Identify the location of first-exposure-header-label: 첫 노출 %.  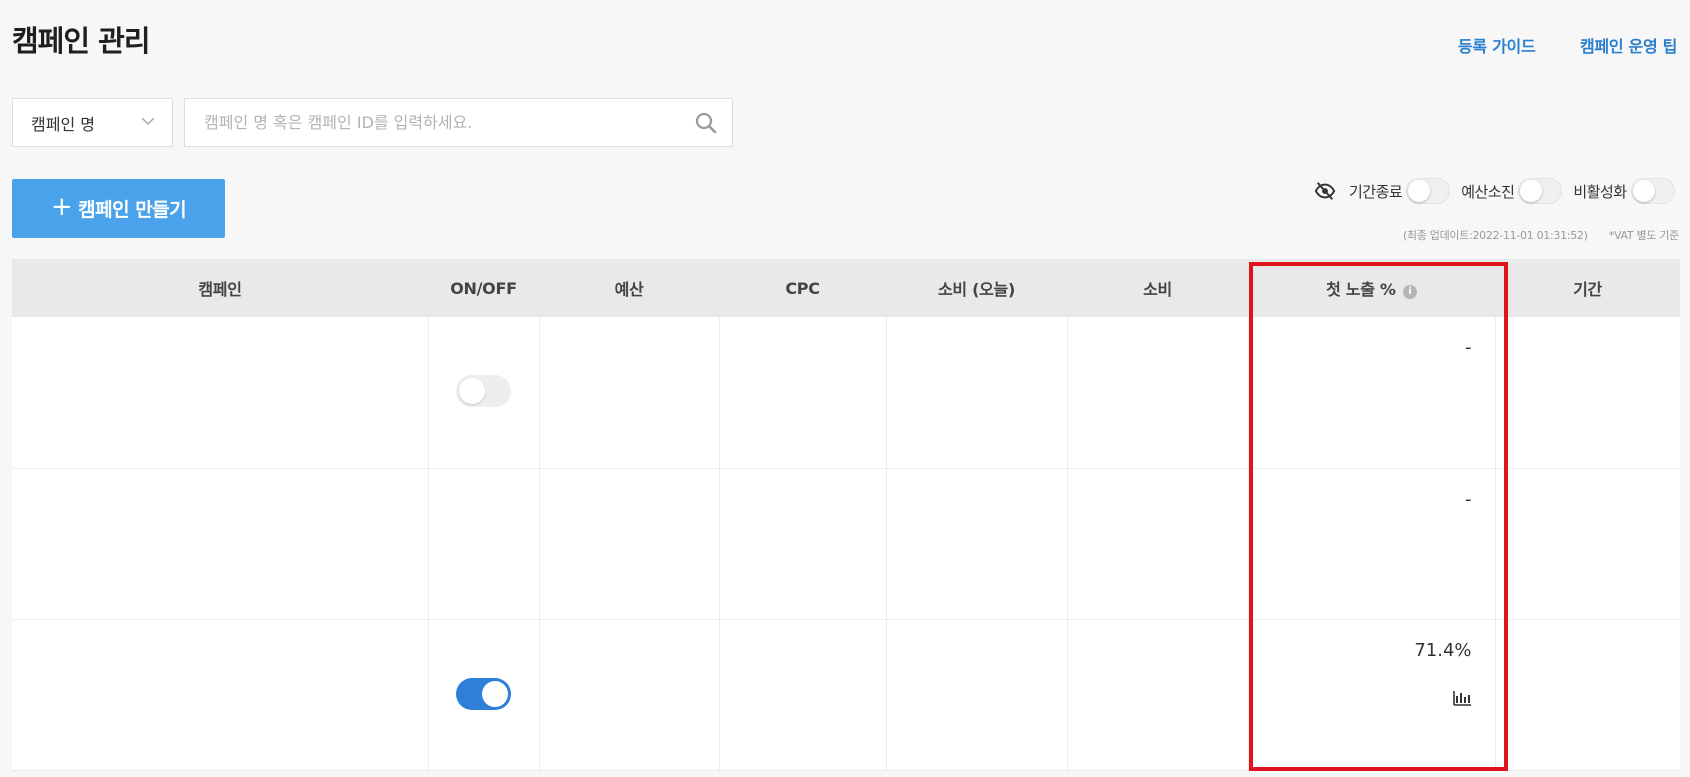
(1361, 289).